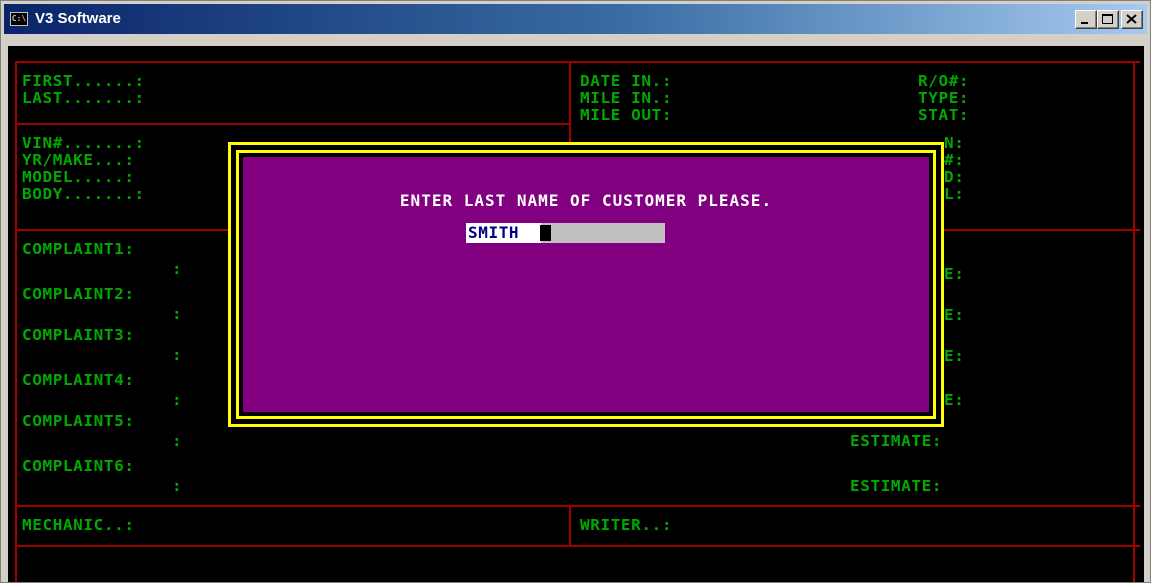 The image size is (1151, 583). What do you see at coordinates (83, 143) in the screenshot?
I see `vin-label: VIN#.......:` at bounding box center [83, 143].